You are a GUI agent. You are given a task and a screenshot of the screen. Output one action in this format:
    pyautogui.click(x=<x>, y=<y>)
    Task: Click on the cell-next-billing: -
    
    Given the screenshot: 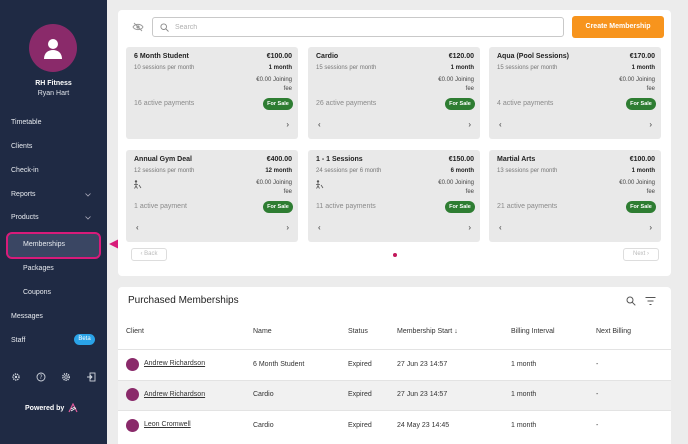 What is the action you would take?
    pyautogui.click(x=597, y=425)
    